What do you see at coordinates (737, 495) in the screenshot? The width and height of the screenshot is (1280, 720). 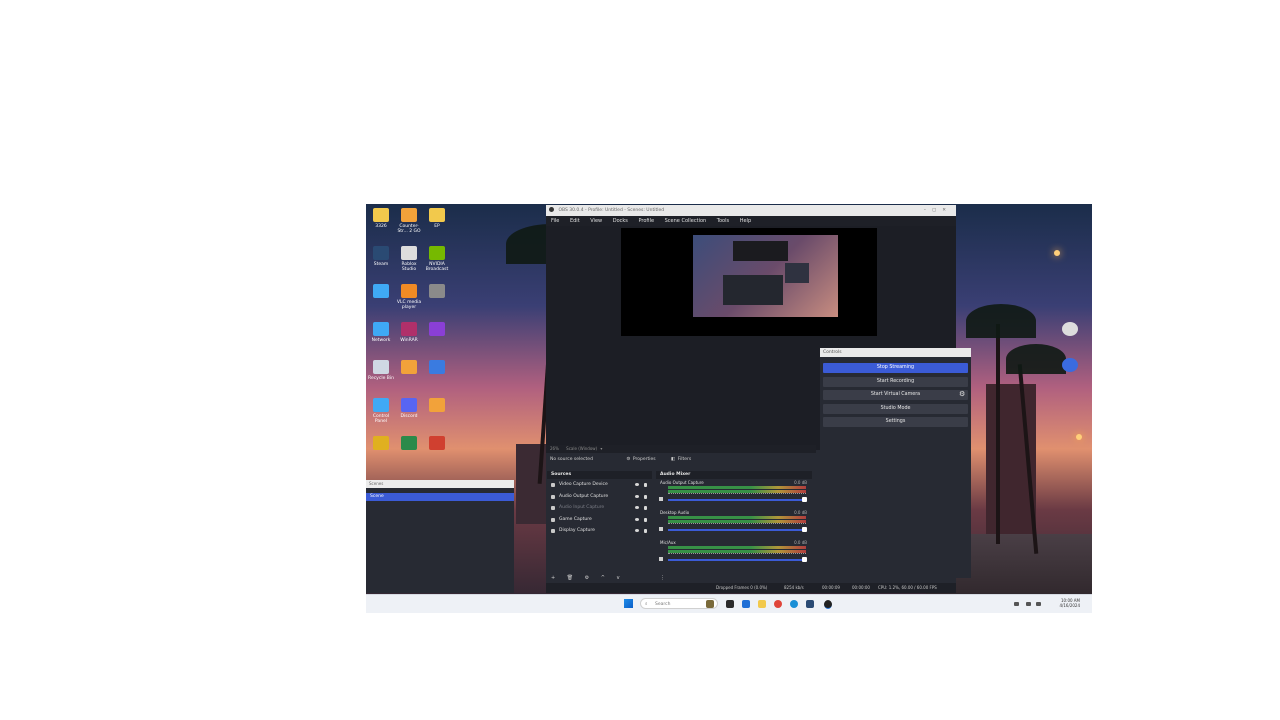 I see `meter-scale` at bounding box center [737, 495].